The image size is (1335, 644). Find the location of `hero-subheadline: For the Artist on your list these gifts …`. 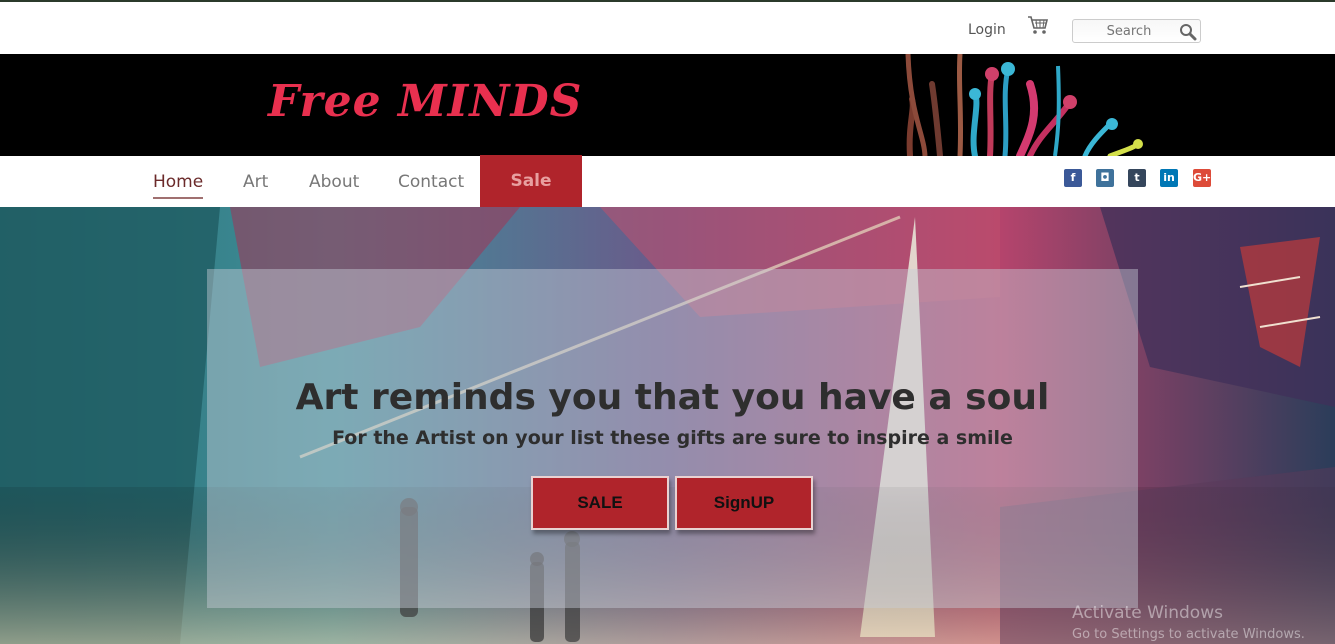

hero-subheadline: For the Artist on your list these gifts … is located at coordinates (672, 438).